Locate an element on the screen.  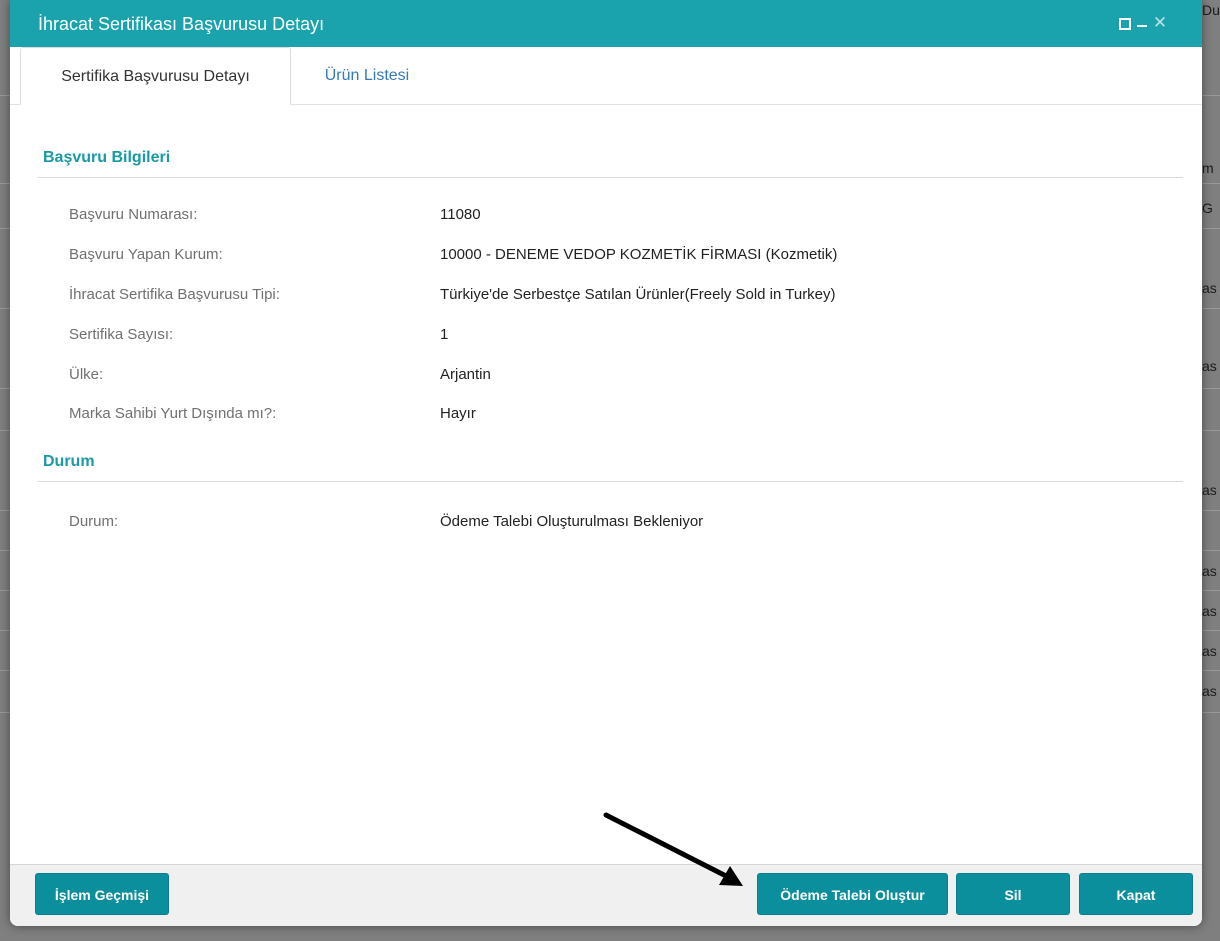
certificate-count-label: Sertifika Sayısı: is located at coordinates (121, 334).